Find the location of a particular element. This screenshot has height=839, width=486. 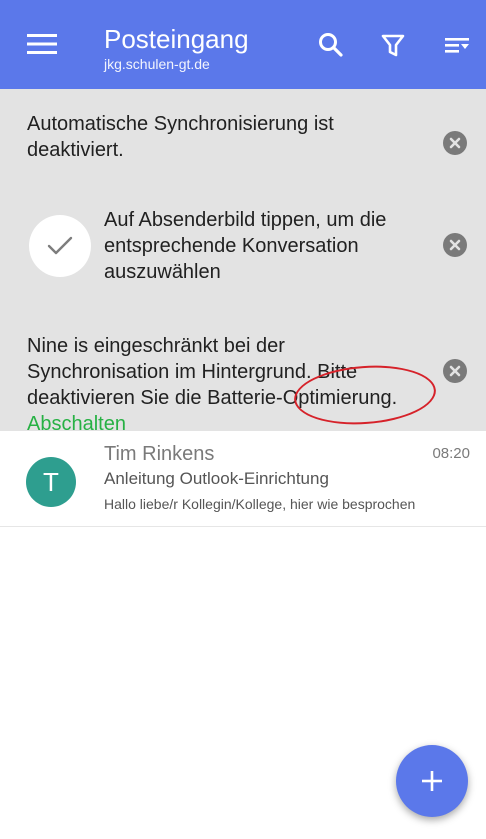

menu-icon is located at coordinates (42, 44).